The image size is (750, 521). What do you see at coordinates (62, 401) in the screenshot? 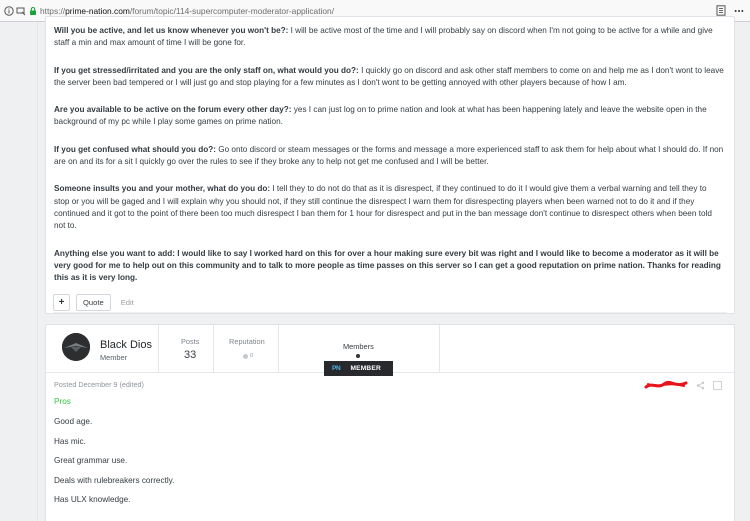
I see `pros-heading: Pros` at bounding box center [62, 401].